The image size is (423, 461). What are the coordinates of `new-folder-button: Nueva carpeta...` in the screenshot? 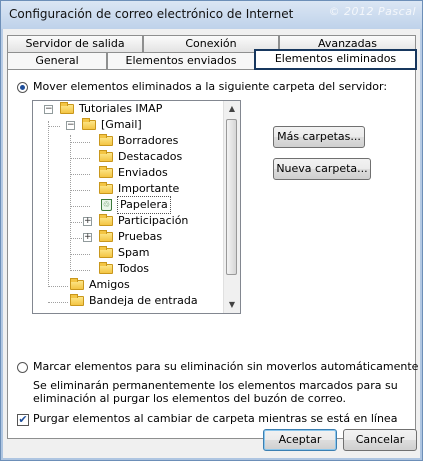 It's located at (322, 169).